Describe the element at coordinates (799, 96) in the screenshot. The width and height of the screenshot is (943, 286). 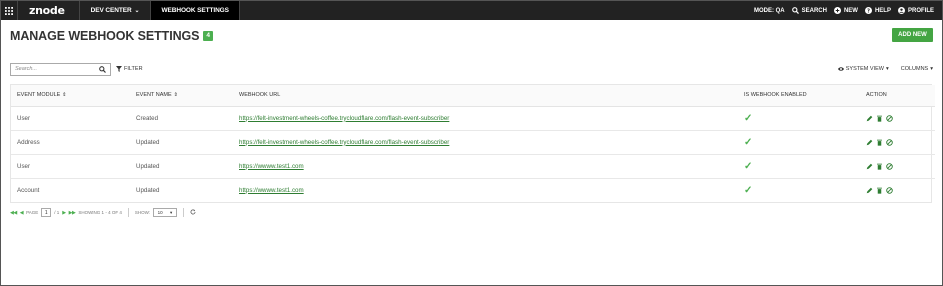
I see `column-header-enabled: IS WEBHOOK ENABLED` at that location.